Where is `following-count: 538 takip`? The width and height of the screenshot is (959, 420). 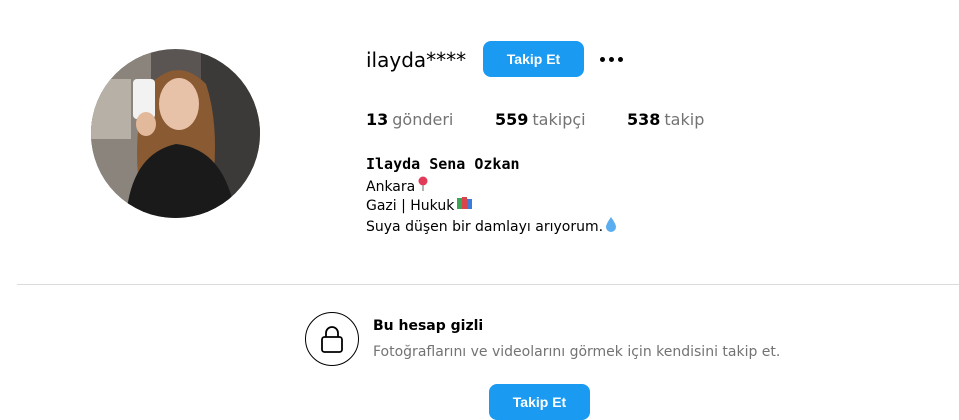
following-count: 538 takip is located at coordinates (665, 120).